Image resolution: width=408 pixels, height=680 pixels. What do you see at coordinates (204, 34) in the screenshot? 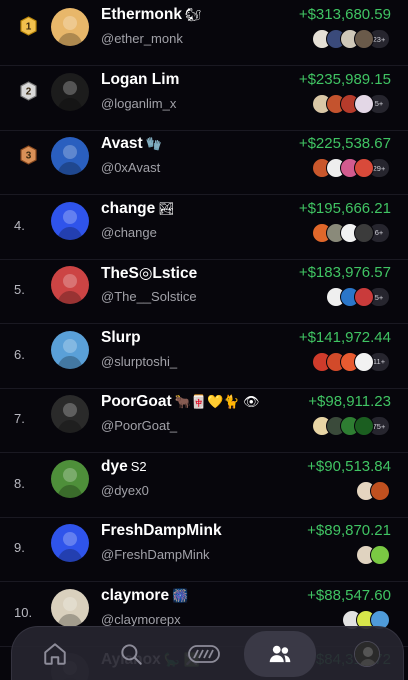
I see `leaderboard-row: 1 Ethermonk 🐿 @ether_monk +$313,680.59 23+` at bounding box center [204, 34].